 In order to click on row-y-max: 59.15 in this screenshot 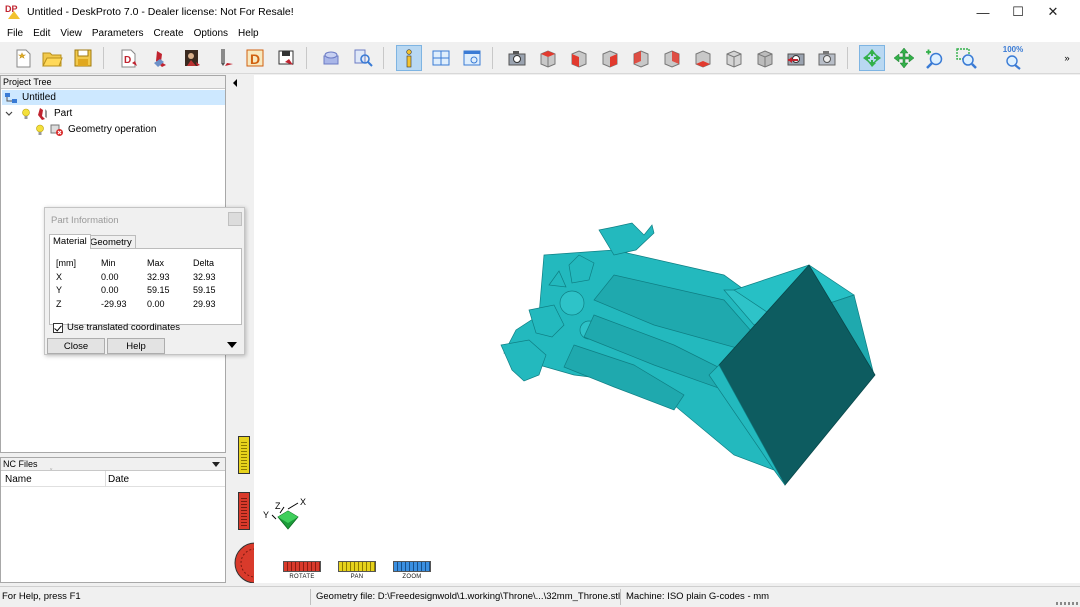, I will do `click(158, 290)`.